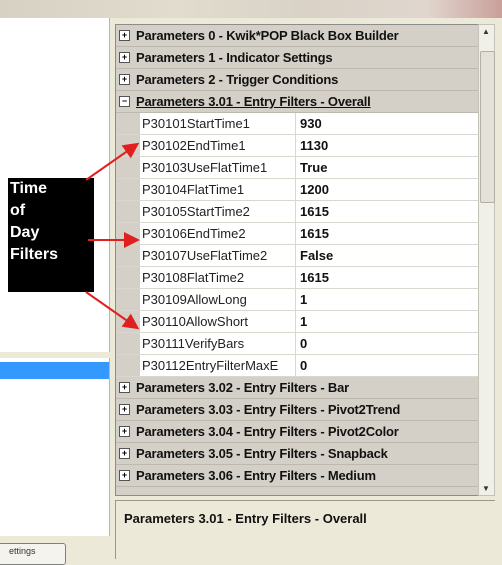 This screenshot has height=565, width=502. What do you see at coordinates (112, 310) in the screenshot?
I see `arrow-to-allow` at bounding box center [112, 310].